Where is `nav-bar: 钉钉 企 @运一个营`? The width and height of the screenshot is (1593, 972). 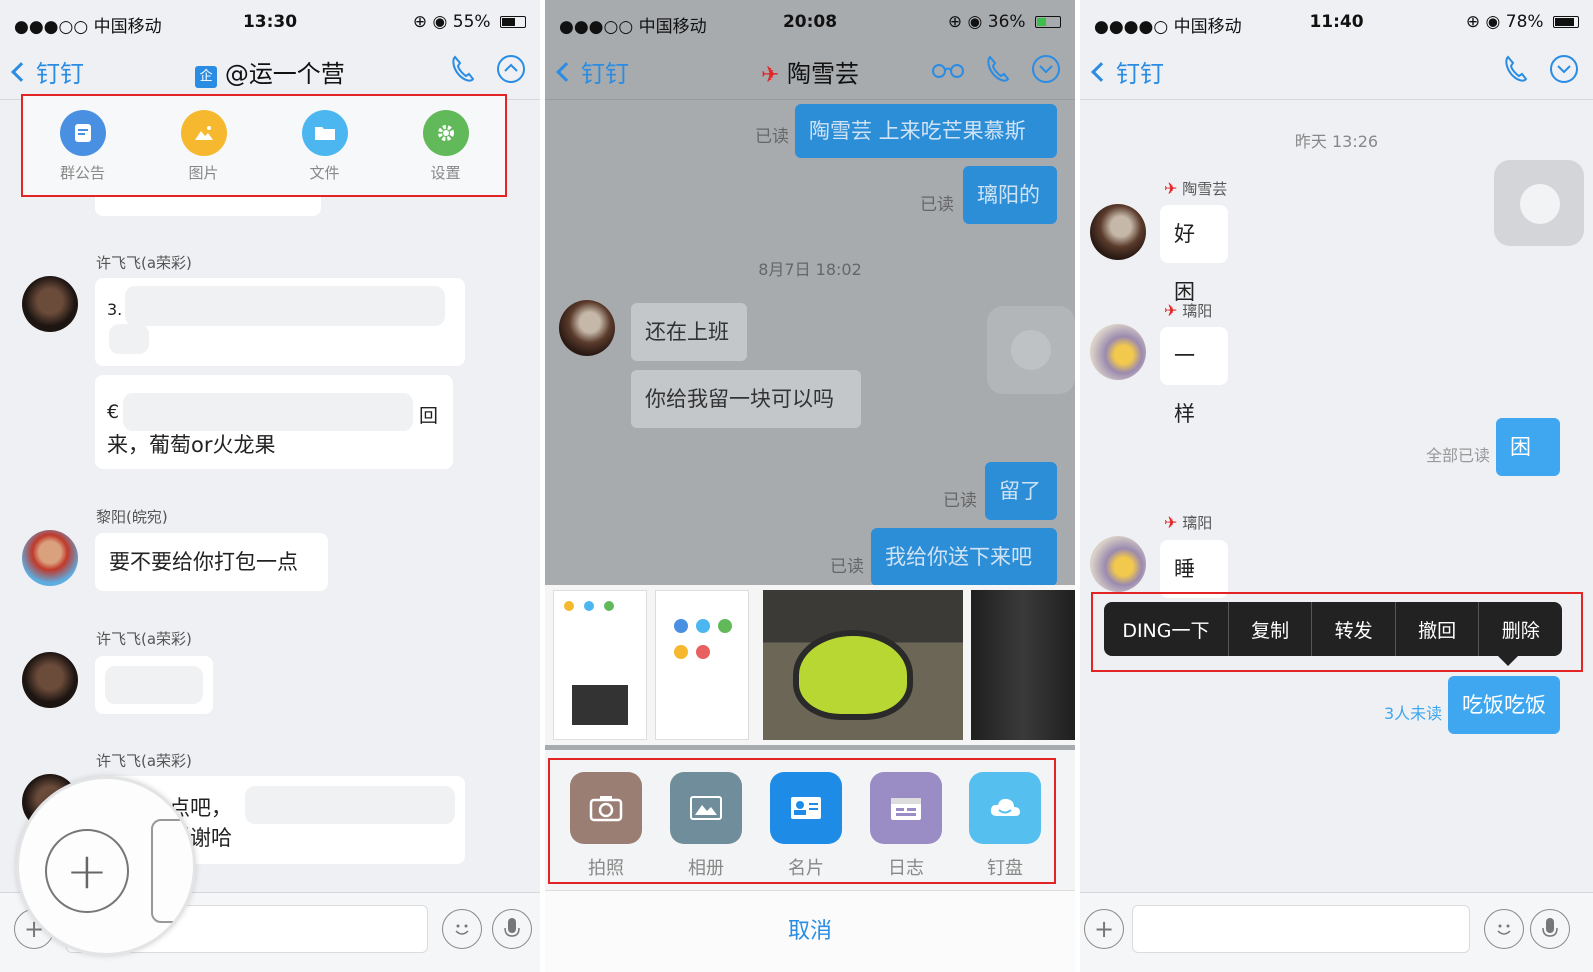 nav-bar: 钉钉 企 @运一个营 is located at coordinates (270, 72).